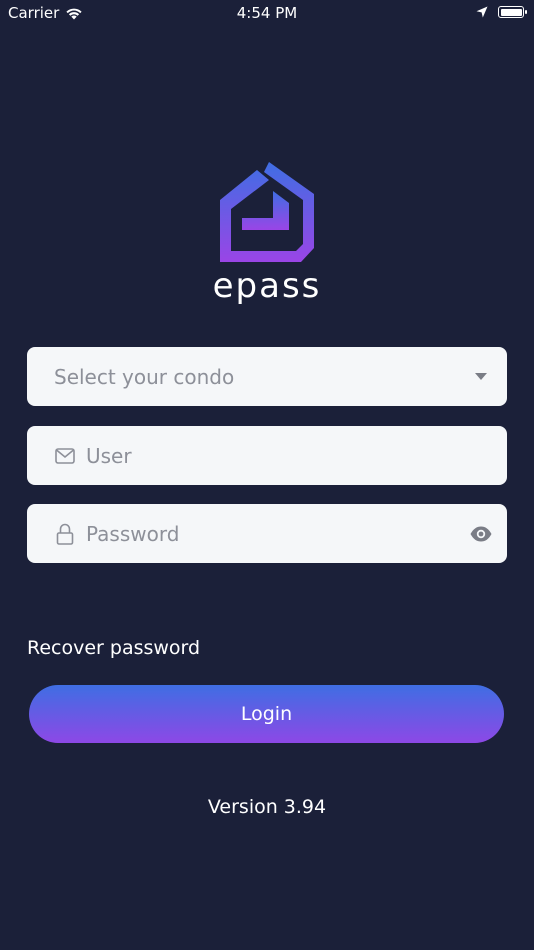 This screenshot has width=534, height=950. I want to click on lock-icon, so click(65, 534).